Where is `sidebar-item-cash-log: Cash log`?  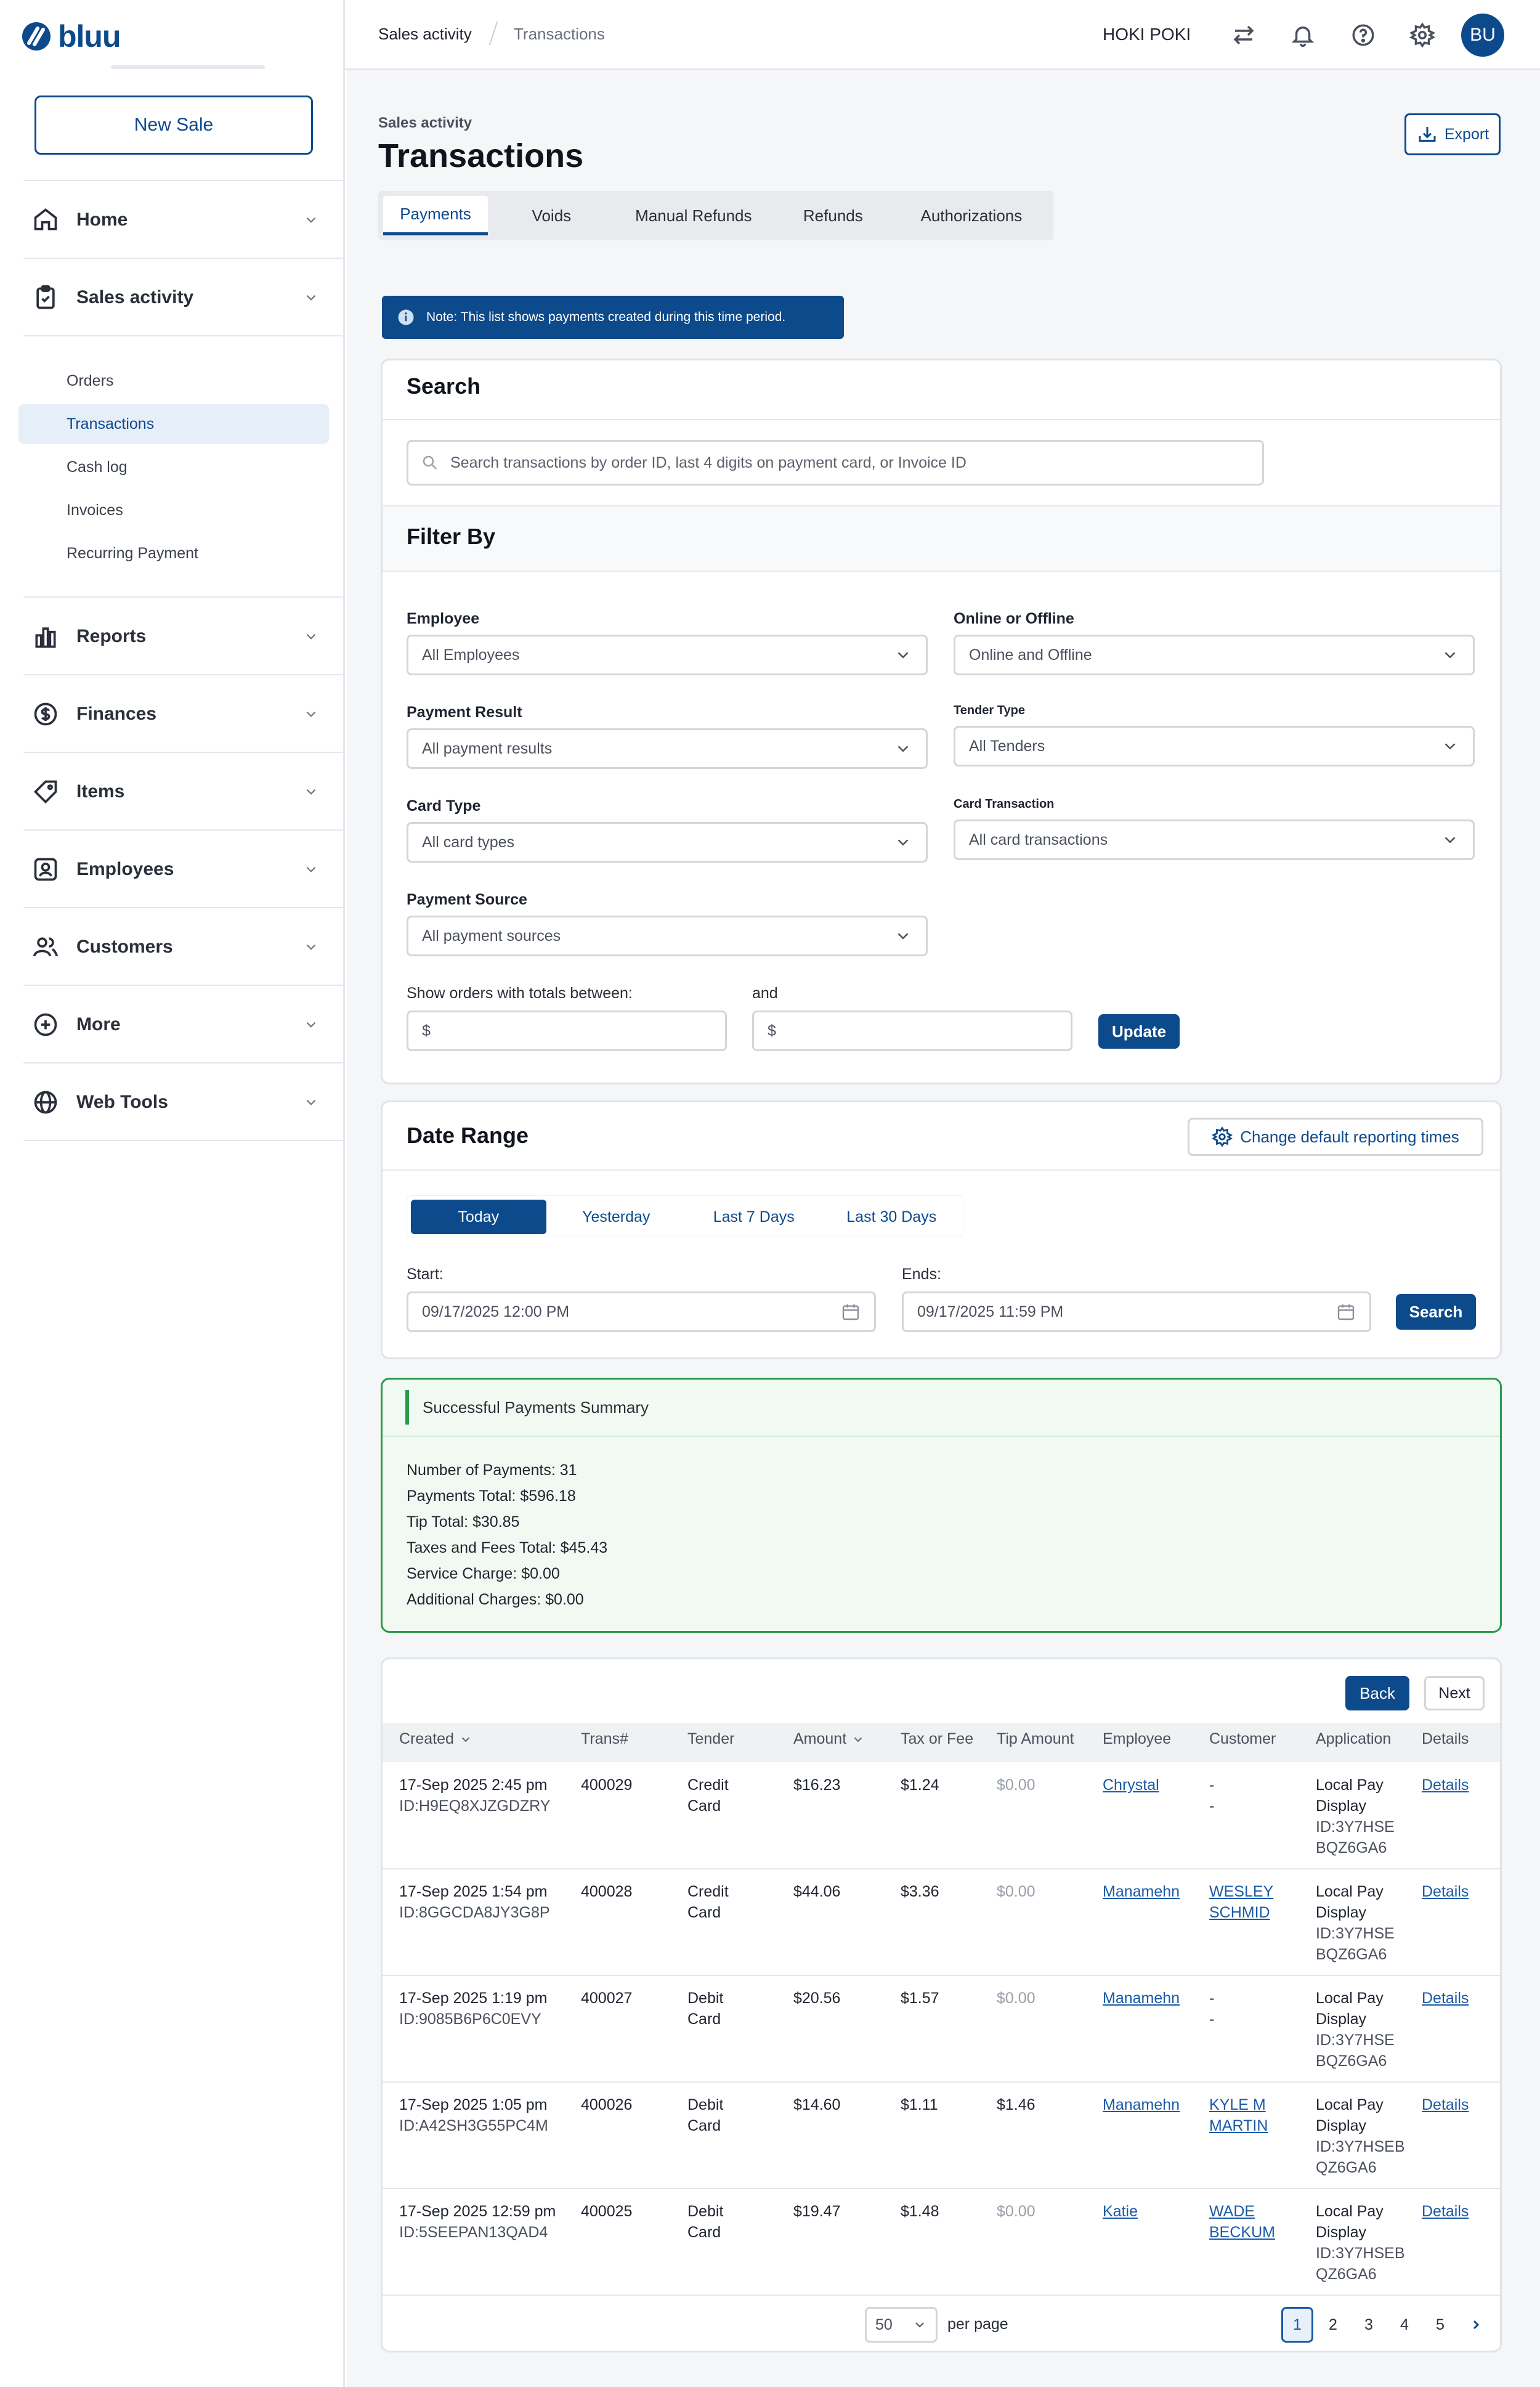 sidebar-item-cash-log: Cash log is located at coordinates (173, 467).